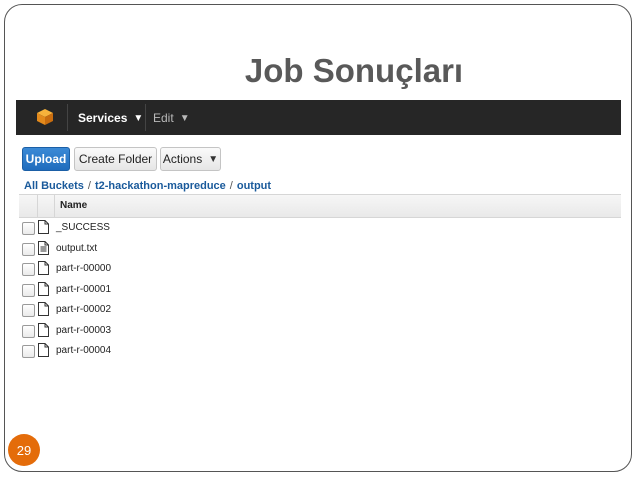 This screenshot has height=478, width=638. What do you see at coordinates (320, 332) in the screenshot?
I see `table-row: part-r-00003` at bounding box center [320, 332].